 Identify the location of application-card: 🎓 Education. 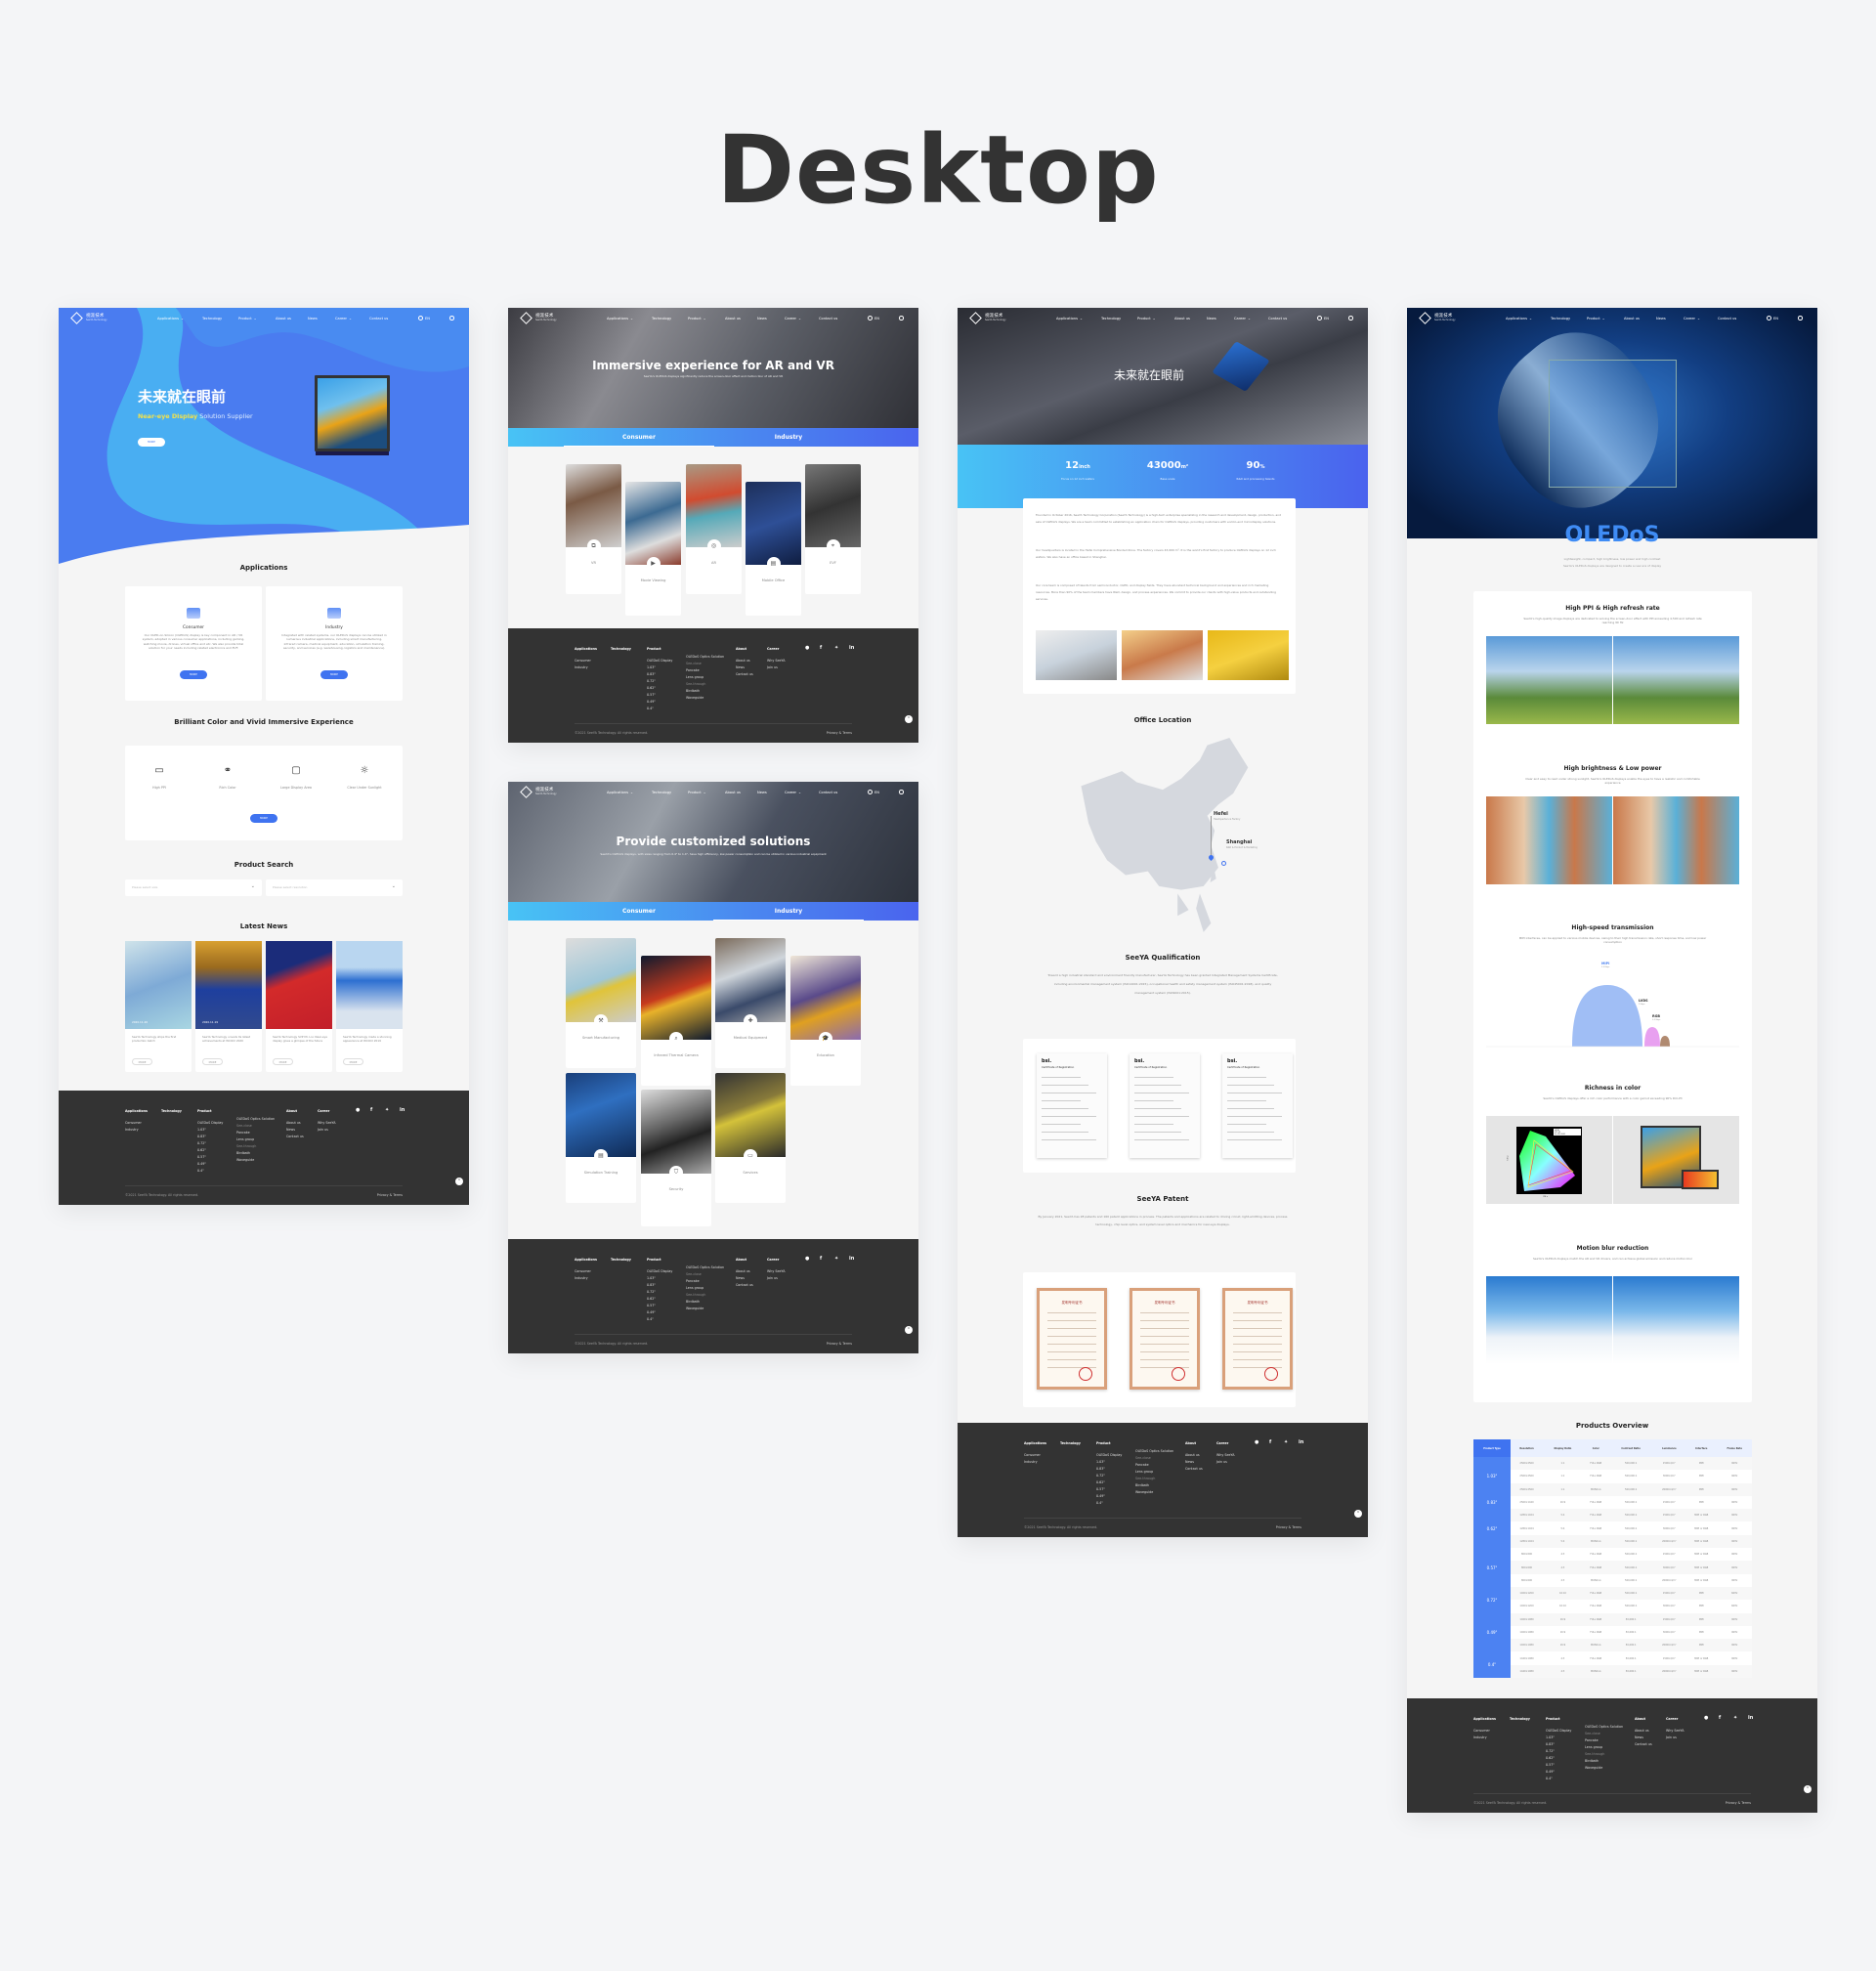
(825, 1021).